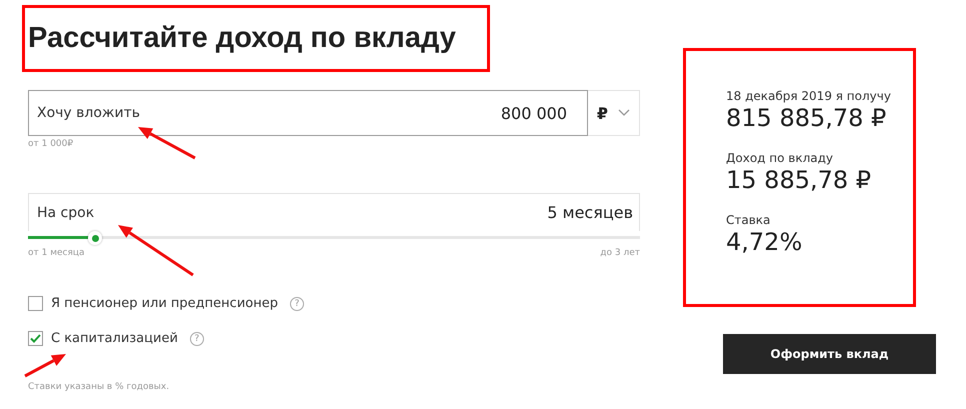 The image size is (966, 409). I want to click on result-value: 4,72%, so click(765, 242).